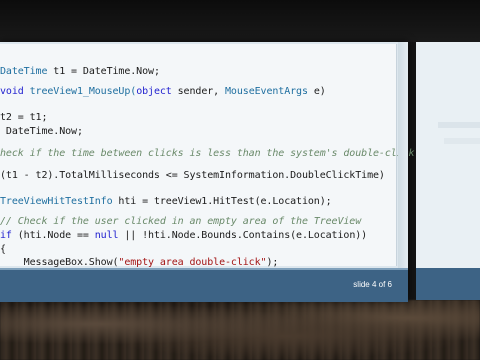 The image size is (480, 360). I want to click on code-token: MessageBox.Show(, so click(59, 262).